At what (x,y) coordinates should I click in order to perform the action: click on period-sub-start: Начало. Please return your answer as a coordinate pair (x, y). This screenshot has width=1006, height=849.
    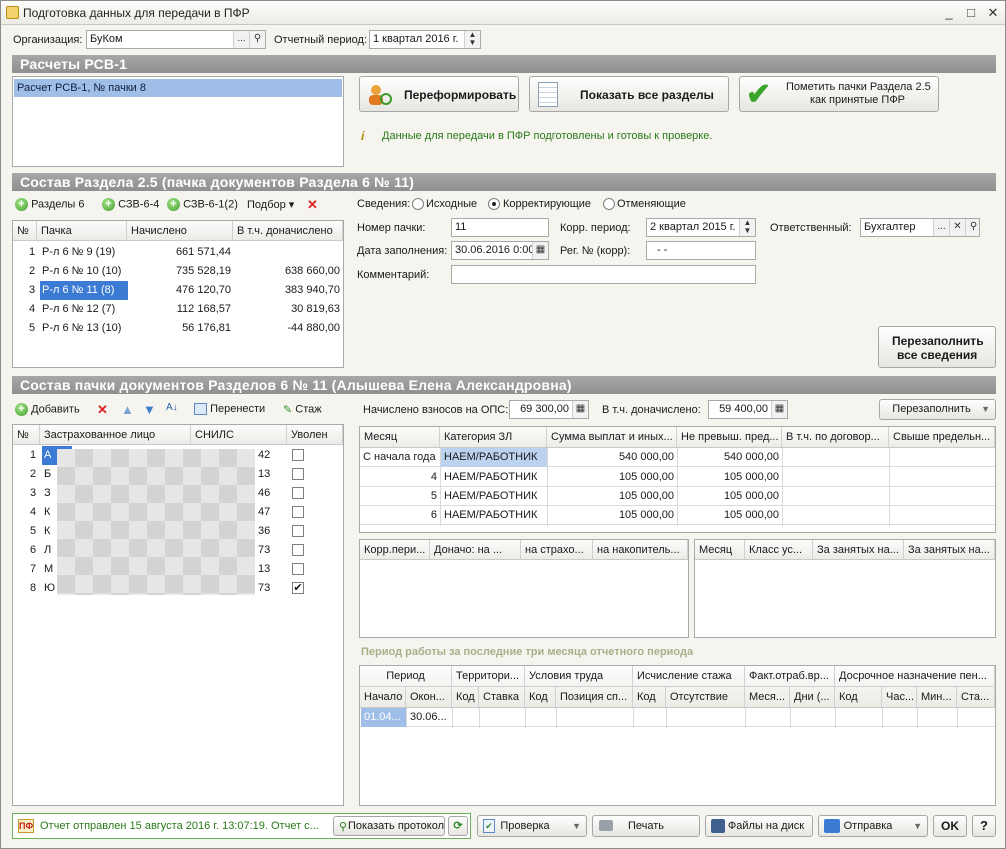
    Looking at the image, I should click on (383, 697).